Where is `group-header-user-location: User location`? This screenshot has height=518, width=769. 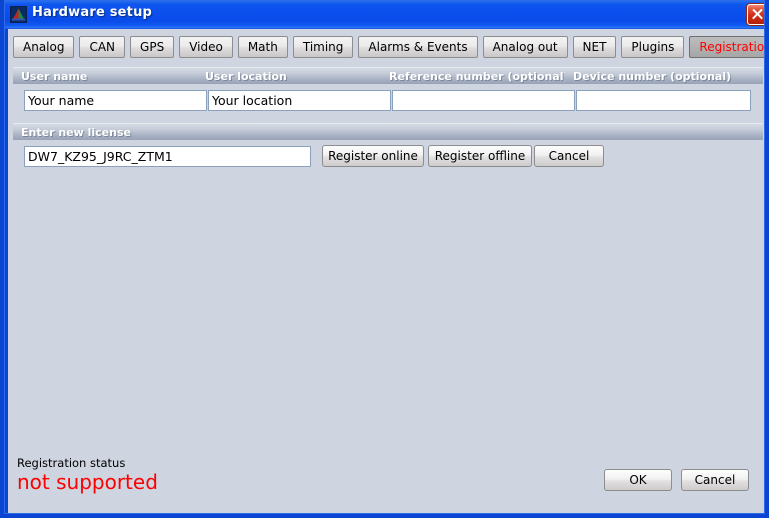 group-header-user-location: User location is located at coordinates (289, 75).